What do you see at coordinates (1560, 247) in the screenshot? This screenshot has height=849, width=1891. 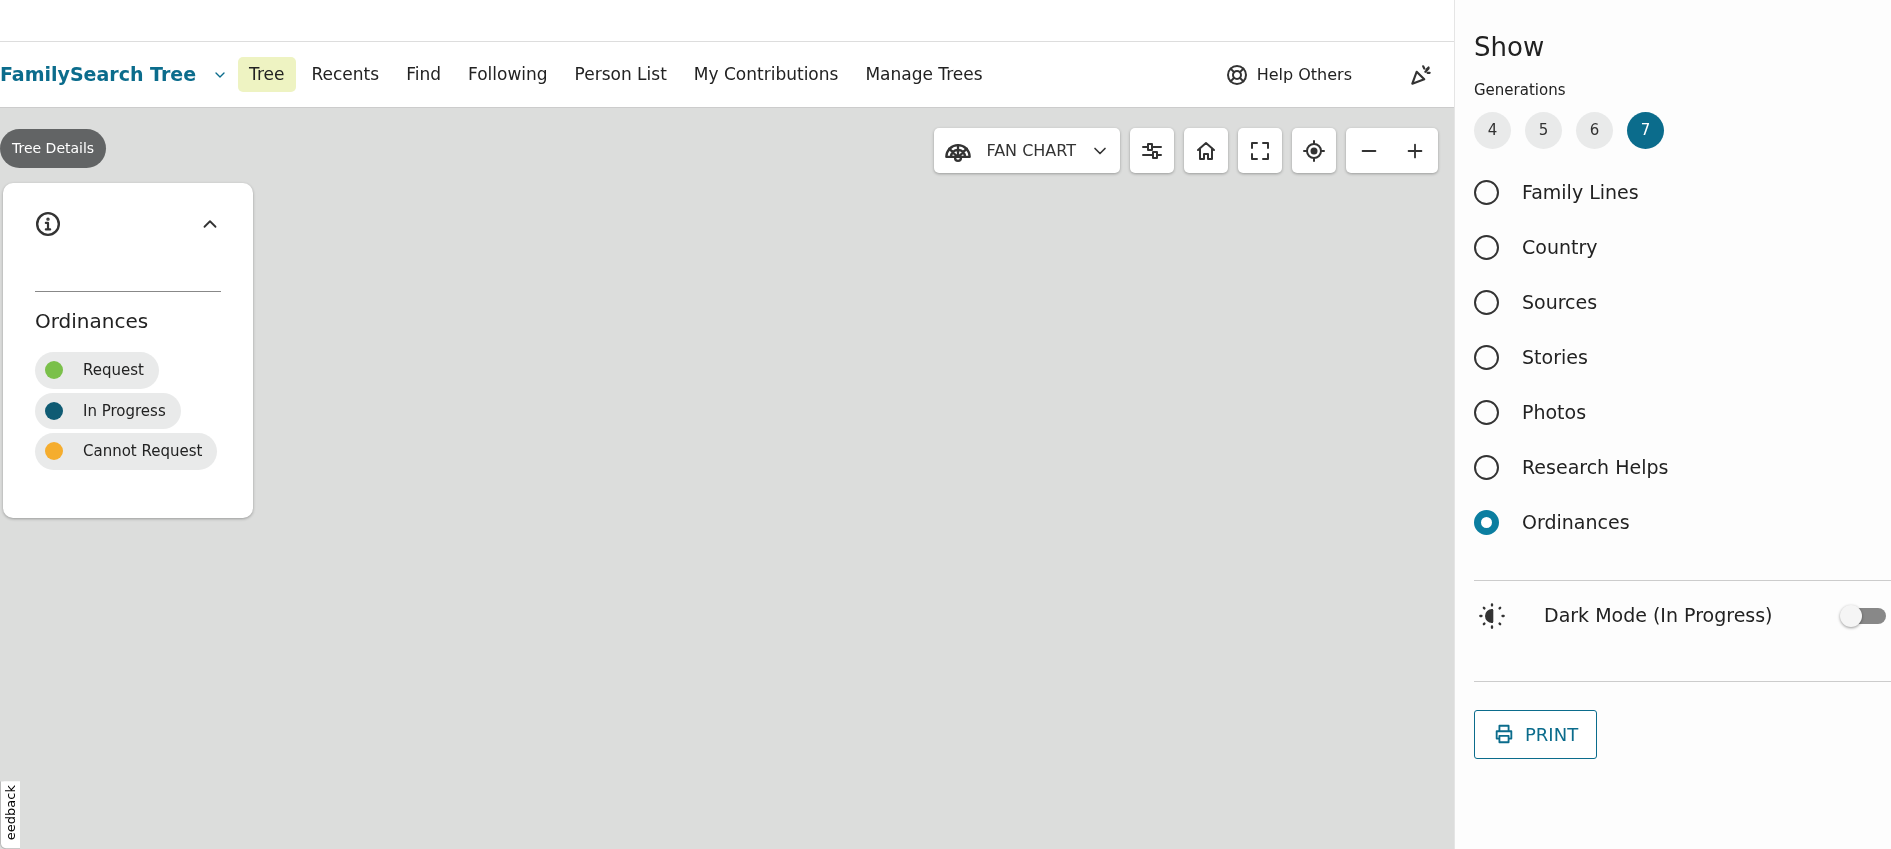 I see `option-label: Country` at bounding box center [1560, 247].